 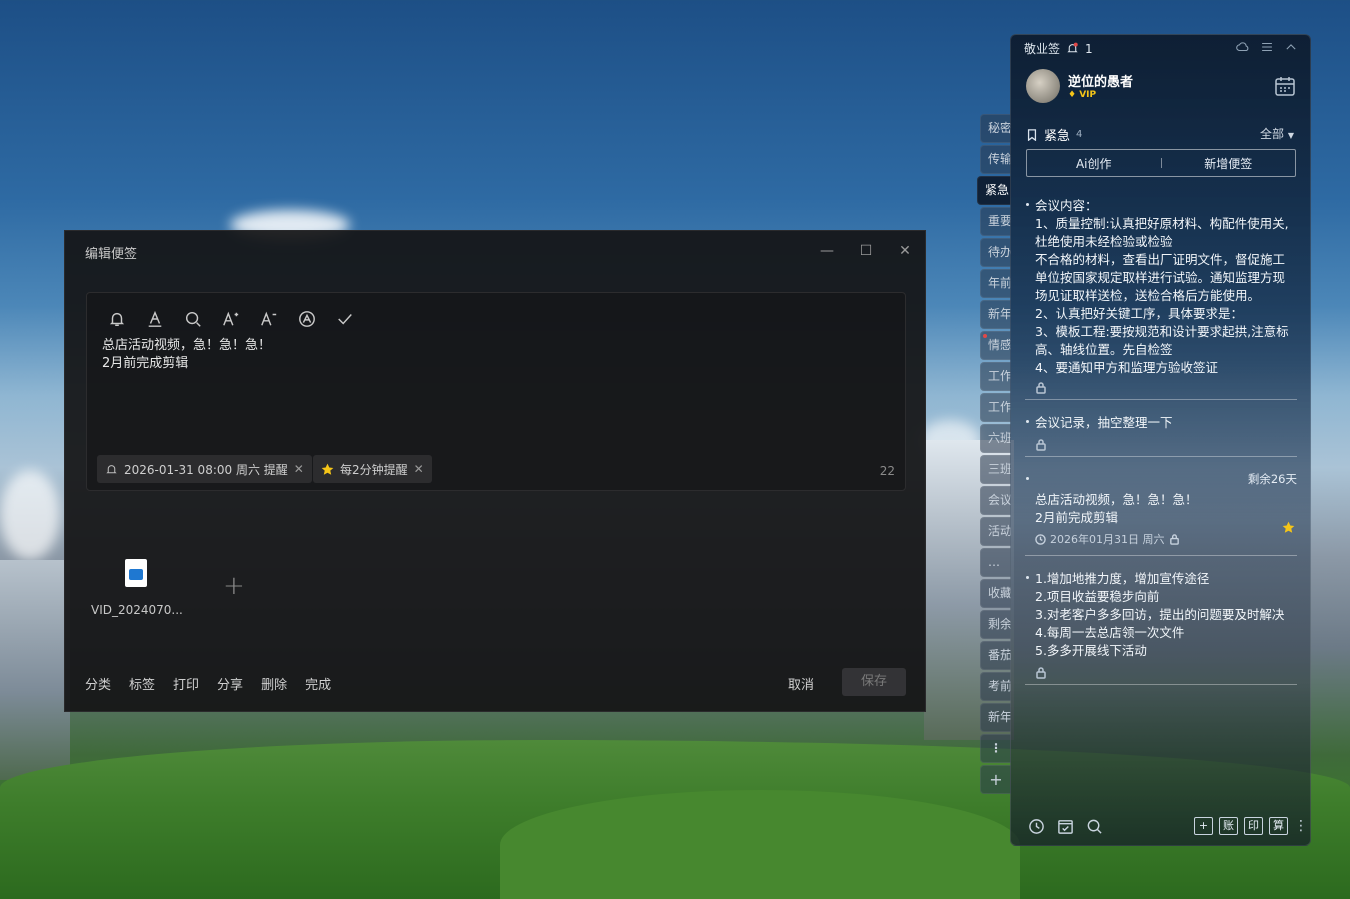 I want to click on collapse-up-icon, so click(x=1291, y=47).